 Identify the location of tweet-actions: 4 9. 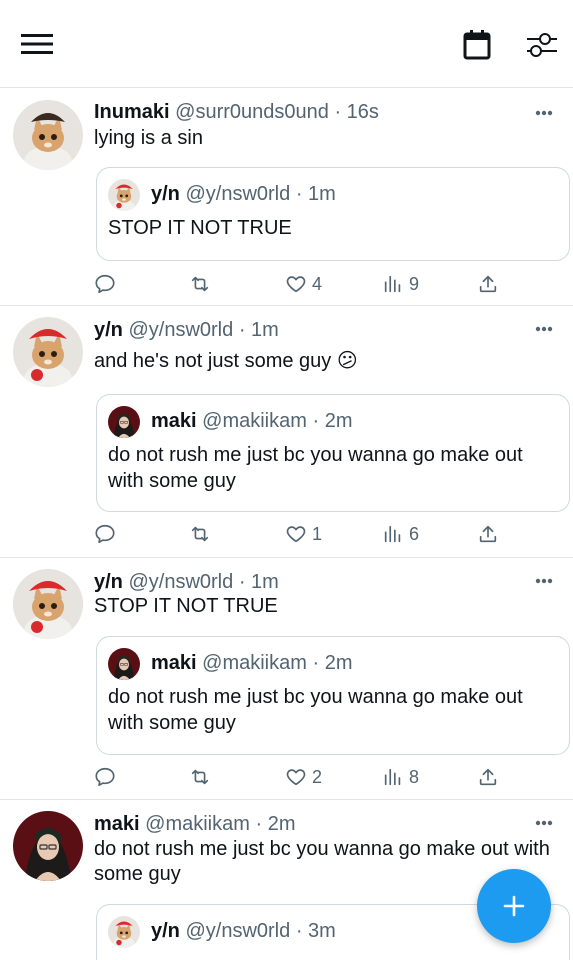
(304, 284).